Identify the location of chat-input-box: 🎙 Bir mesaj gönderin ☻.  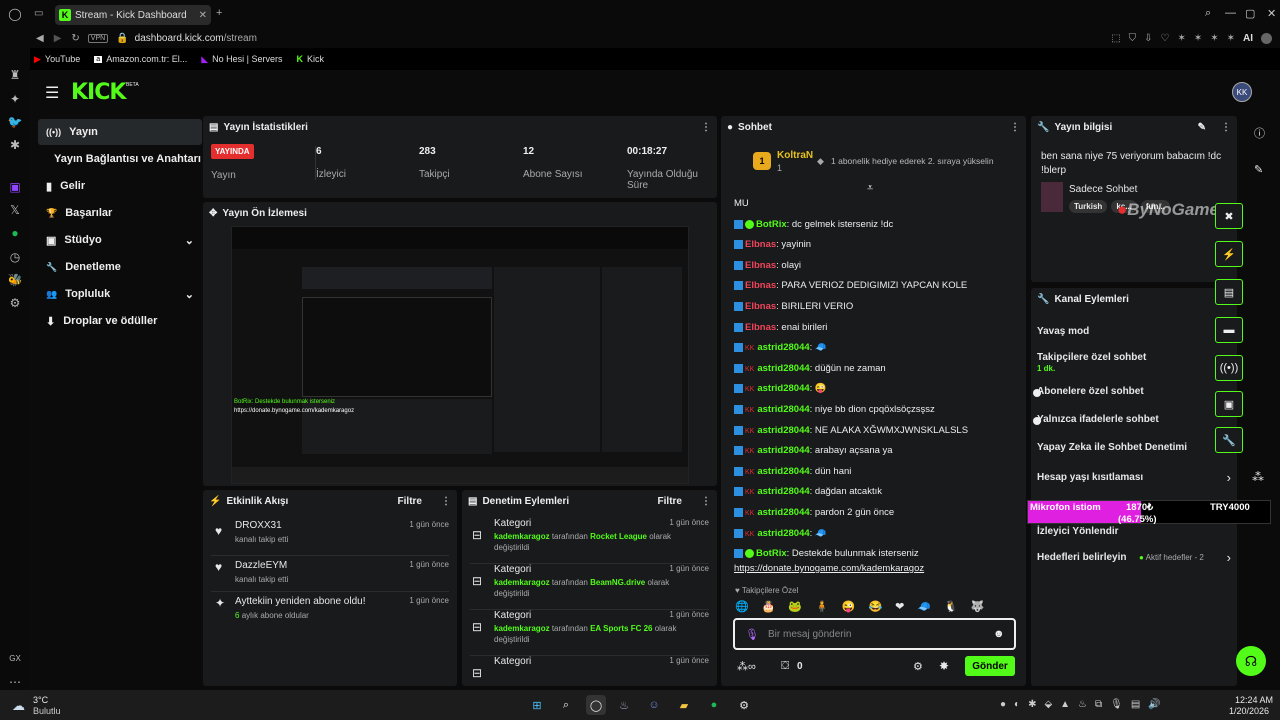
(874, 634).